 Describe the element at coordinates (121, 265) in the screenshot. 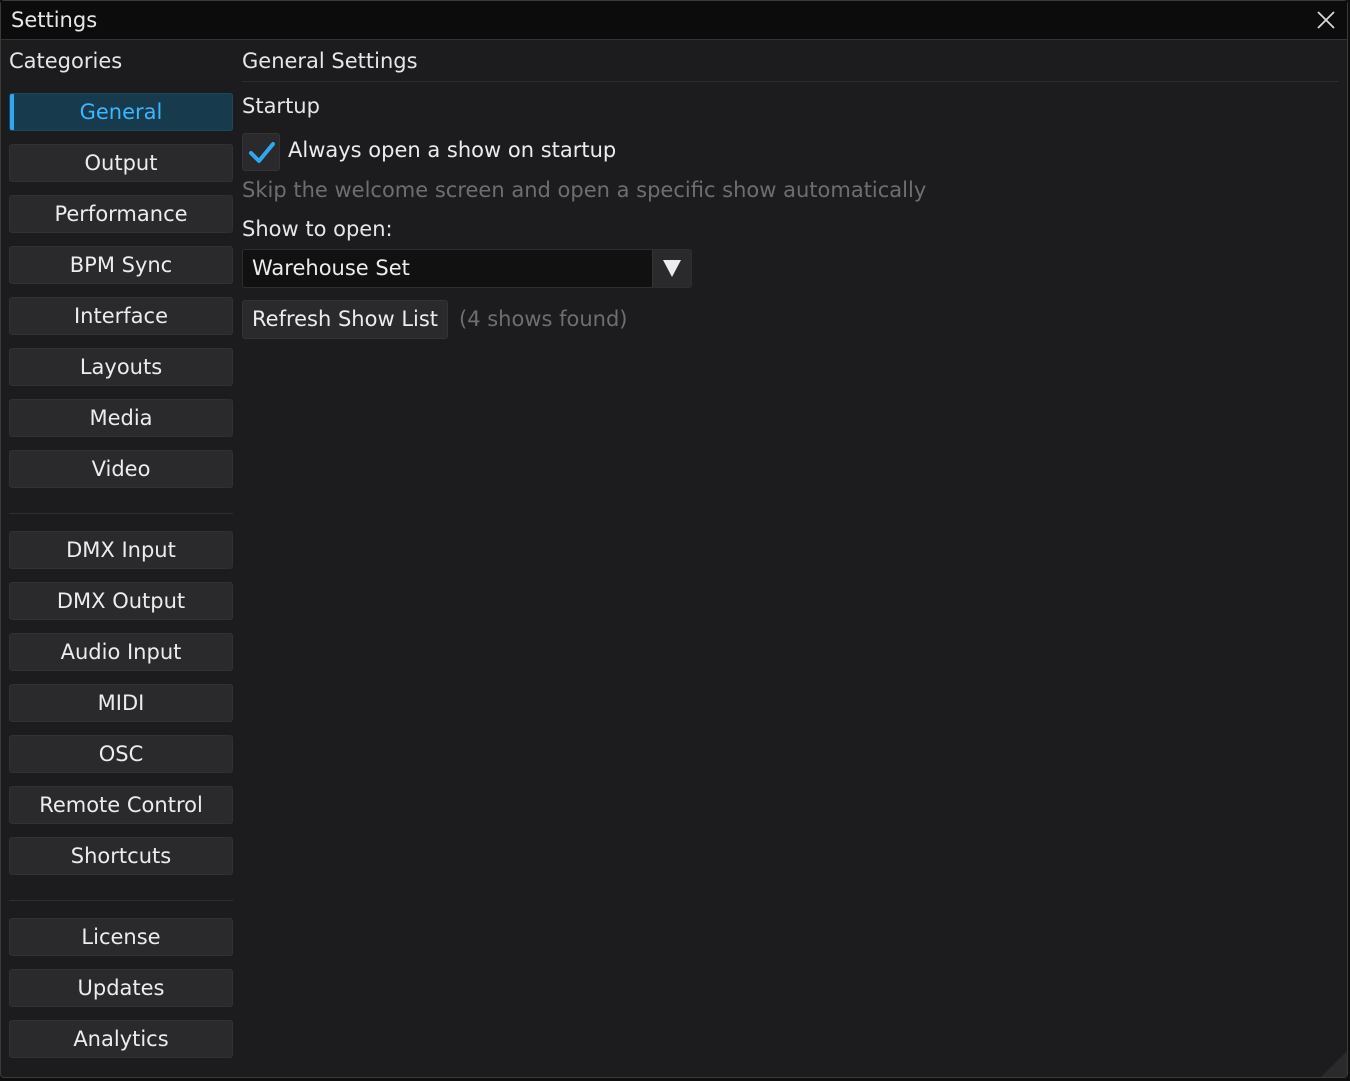

I see `category-bpm-sync: BPM Sync` at that location.